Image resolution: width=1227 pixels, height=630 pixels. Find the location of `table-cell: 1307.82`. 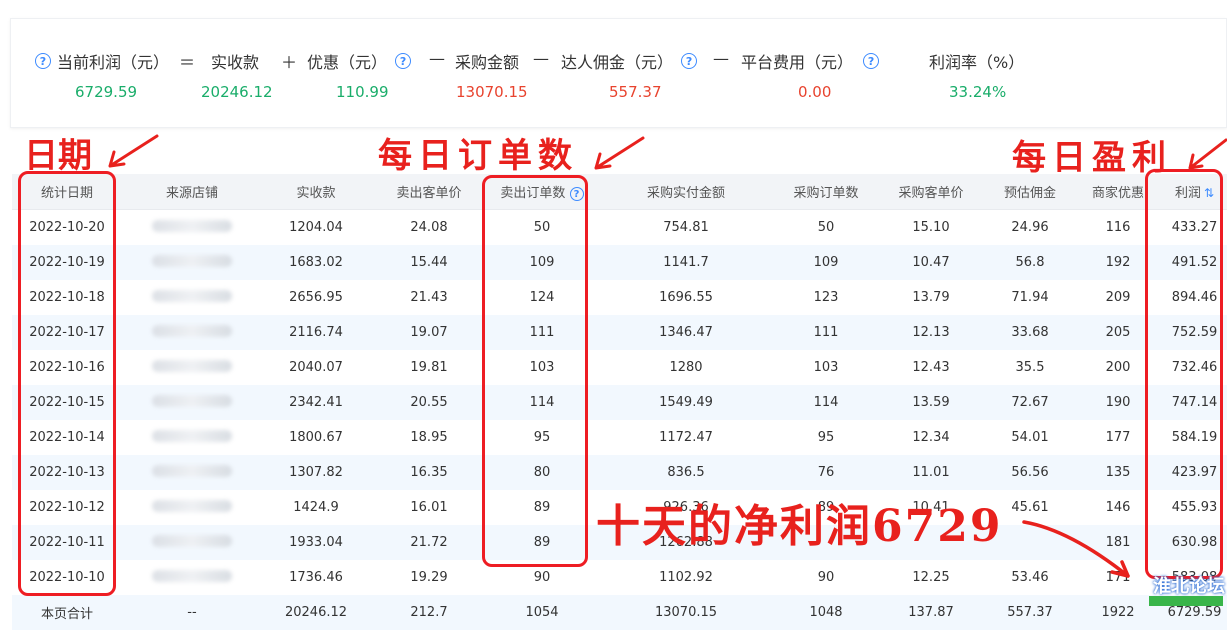

table-cell: 1307.82 is located at coordinates (316, 472).